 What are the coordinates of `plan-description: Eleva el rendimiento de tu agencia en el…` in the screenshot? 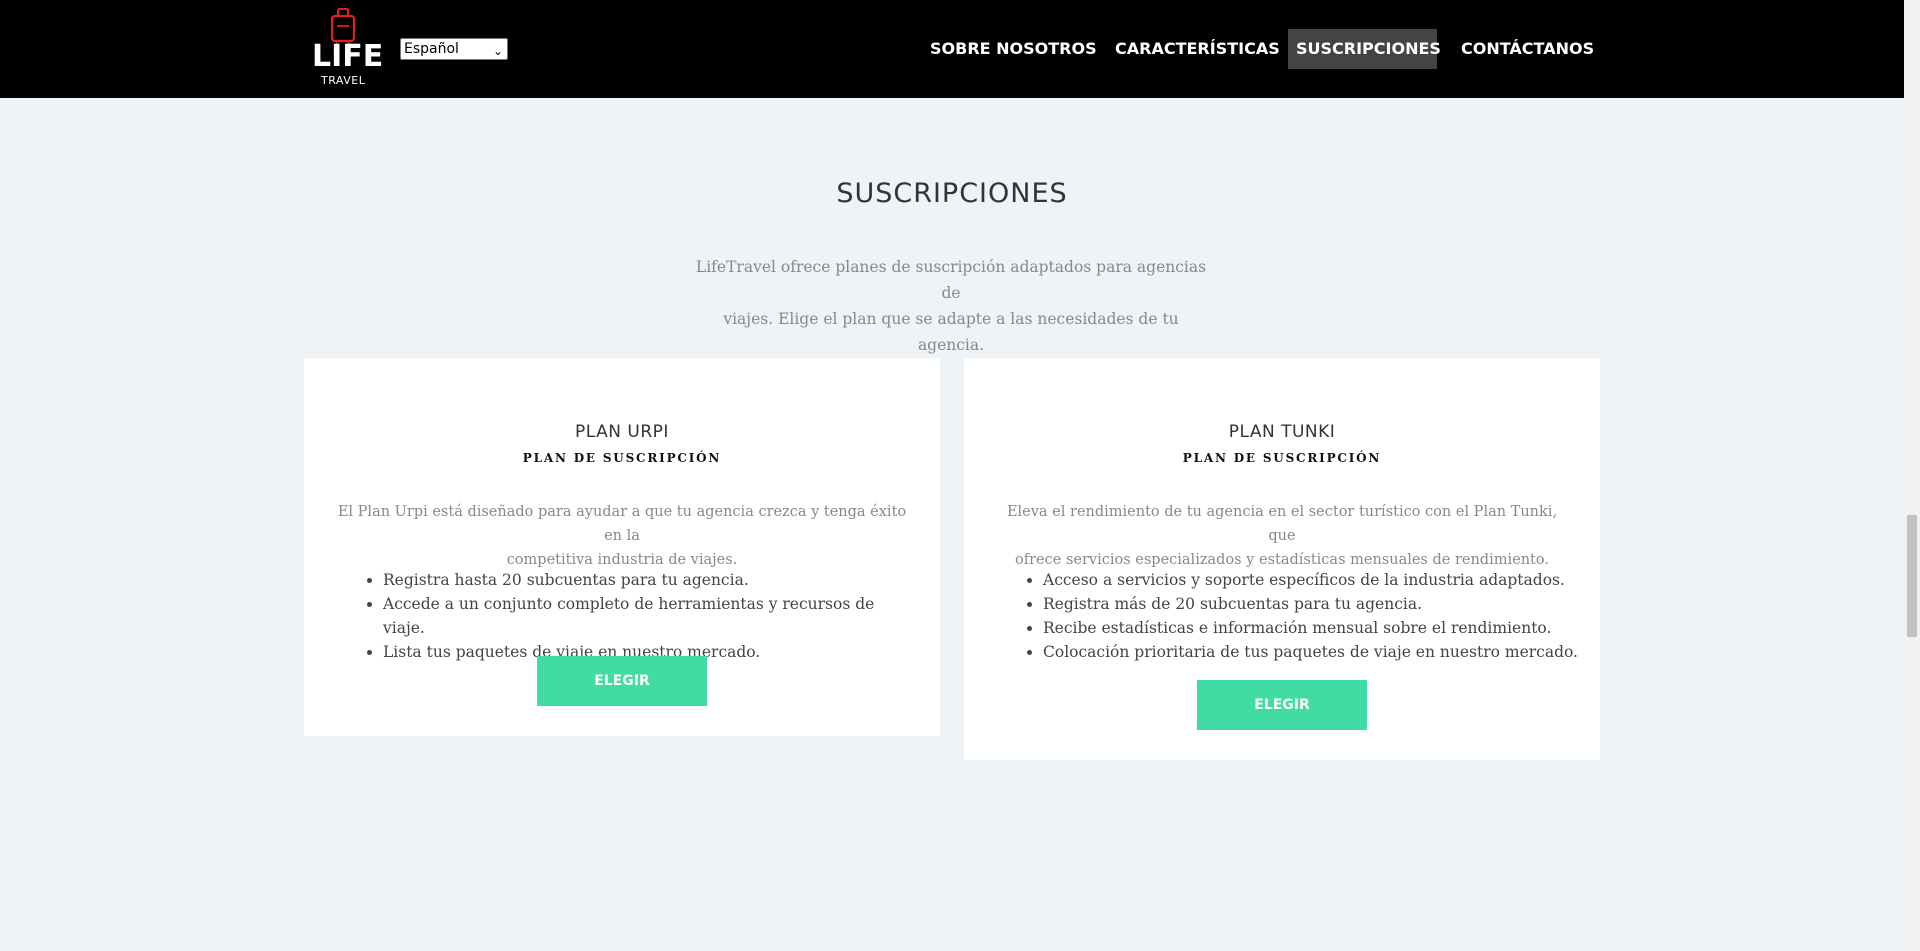 It's located at (1282, 536).